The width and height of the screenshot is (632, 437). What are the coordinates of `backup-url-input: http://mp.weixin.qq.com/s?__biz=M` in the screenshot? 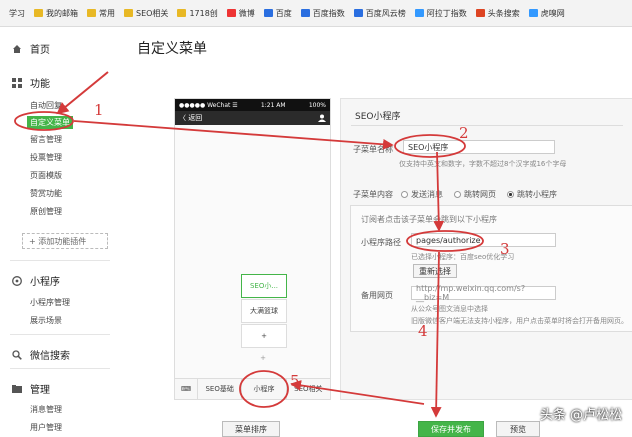 It's located at (483, 293).